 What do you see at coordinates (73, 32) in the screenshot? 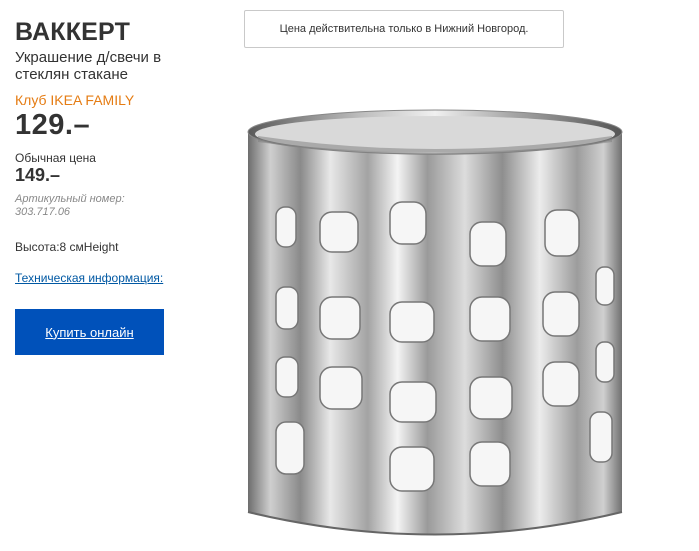
I see `product-name: ВАККЕРТ` at bounding box center [73, 32].